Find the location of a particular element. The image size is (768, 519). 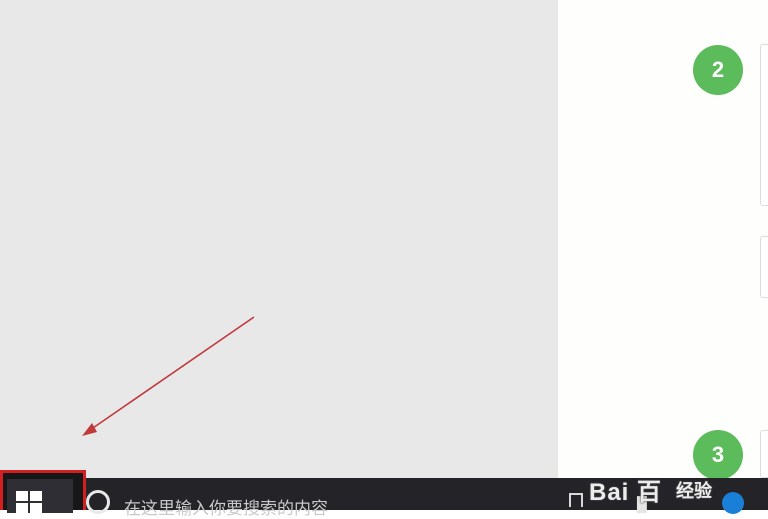

cortana-search-icon is located at coordinates (98, 502).